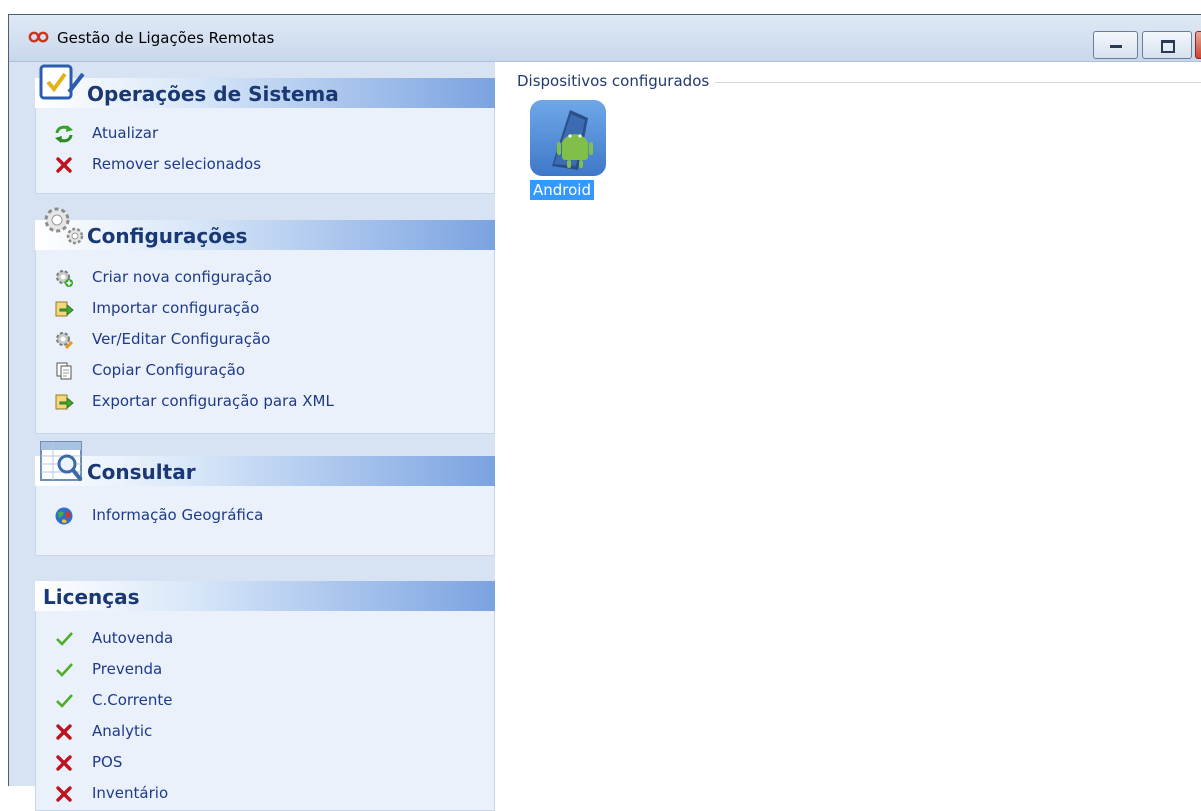  What do you see at coordinates (64, 371) in the screenshot?
I see `copy-icon` at bounding box center [64, 371].